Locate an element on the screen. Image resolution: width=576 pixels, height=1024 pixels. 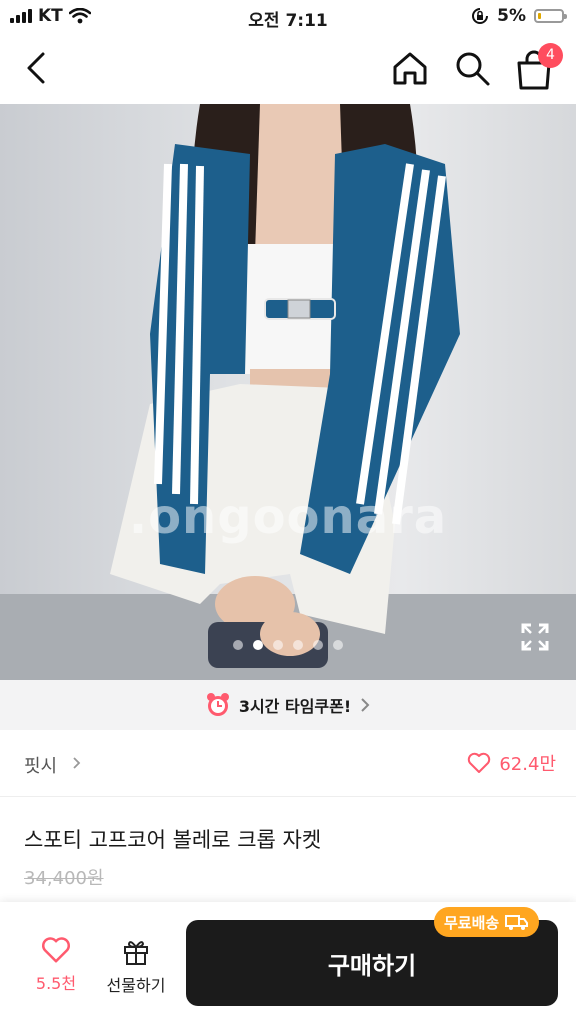
product-title: 스포티 고프코어 볼레로 크롭 자켓 is located at coordinates (173, 840).